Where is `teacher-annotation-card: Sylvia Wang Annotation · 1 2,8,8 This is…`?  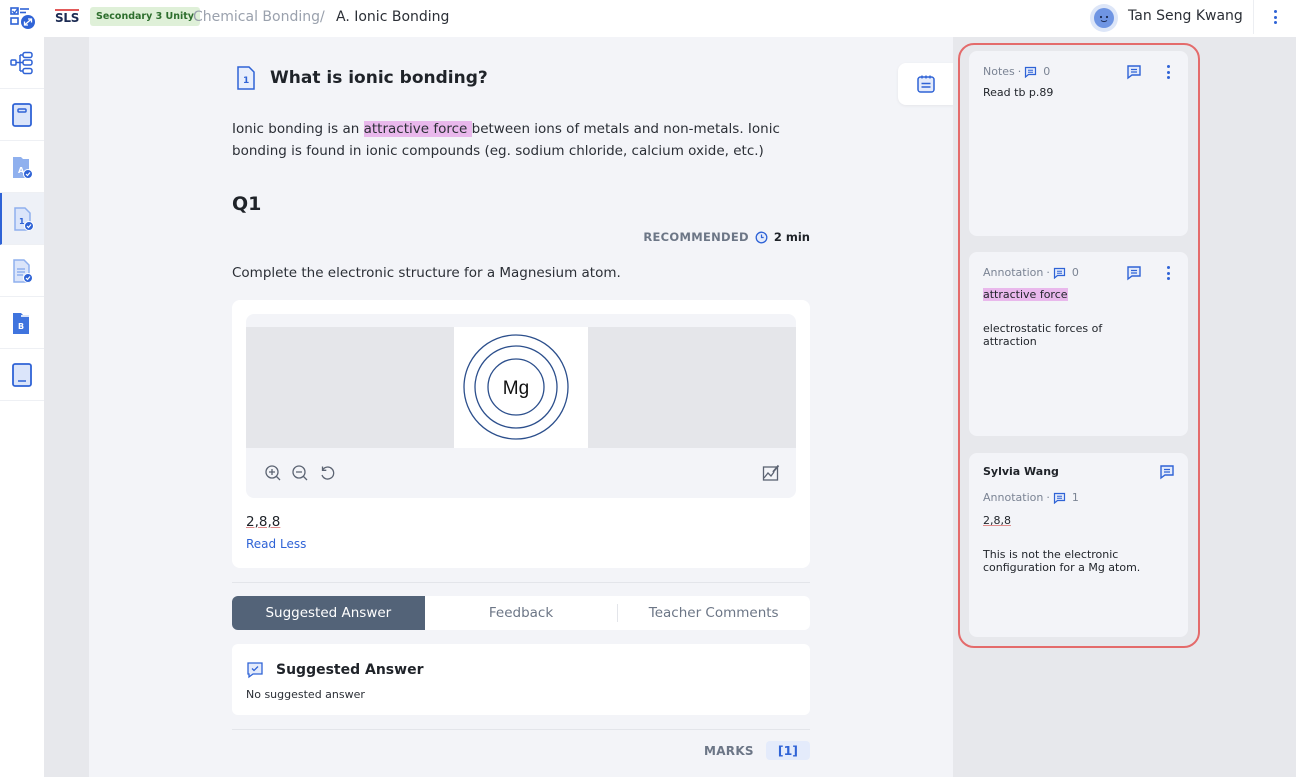
teacher-annotation-card: Sylvia Wang Annotation · 1 2,8,8 This is… is located at coordinates (1078, 545).